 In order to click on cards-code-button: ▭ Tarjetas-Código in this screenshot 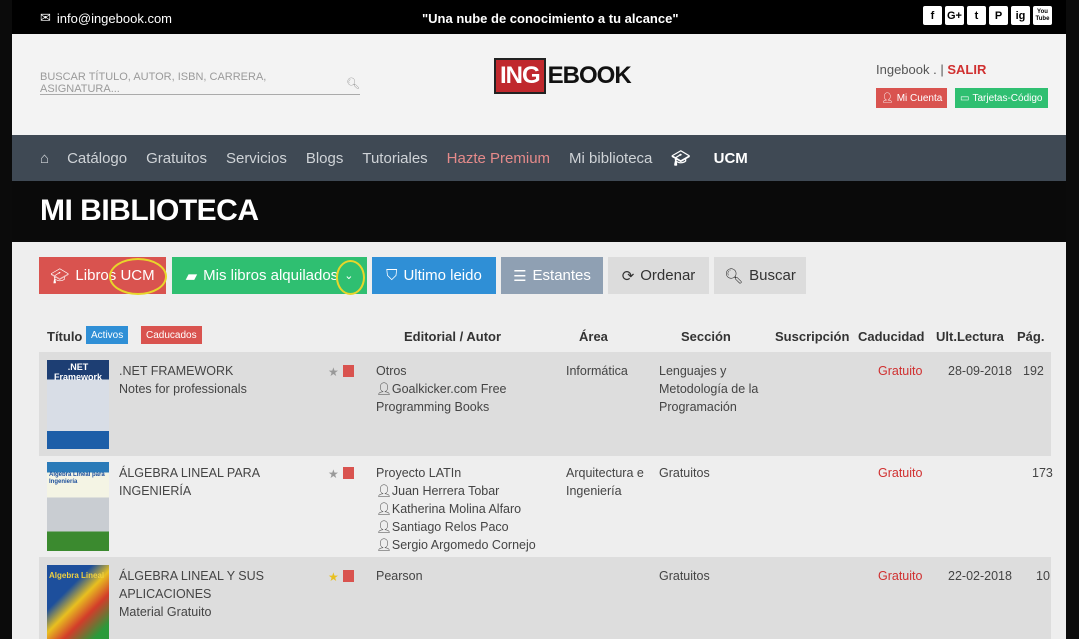, I will do `click(1001, 98)`.